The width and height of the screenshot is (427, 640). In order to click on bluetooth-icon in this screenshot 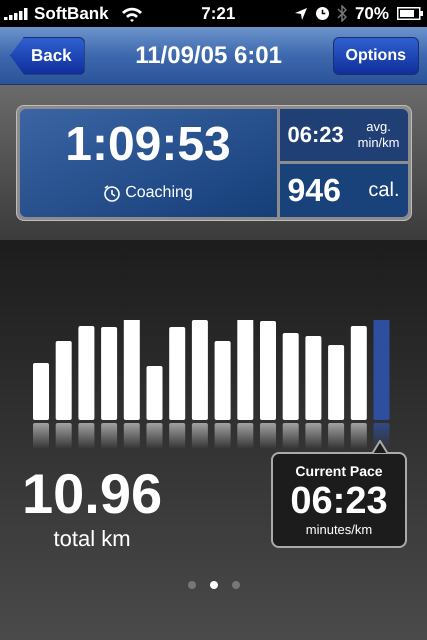, I will do `click(341, 13)`.